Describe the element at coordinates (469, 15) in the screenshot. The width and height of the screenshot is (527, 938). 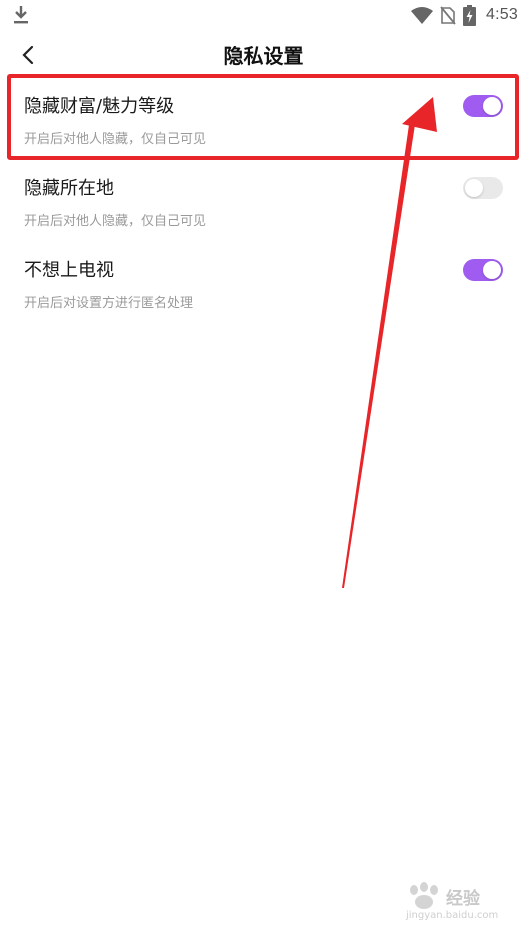
I see `battery-icon` at that location.